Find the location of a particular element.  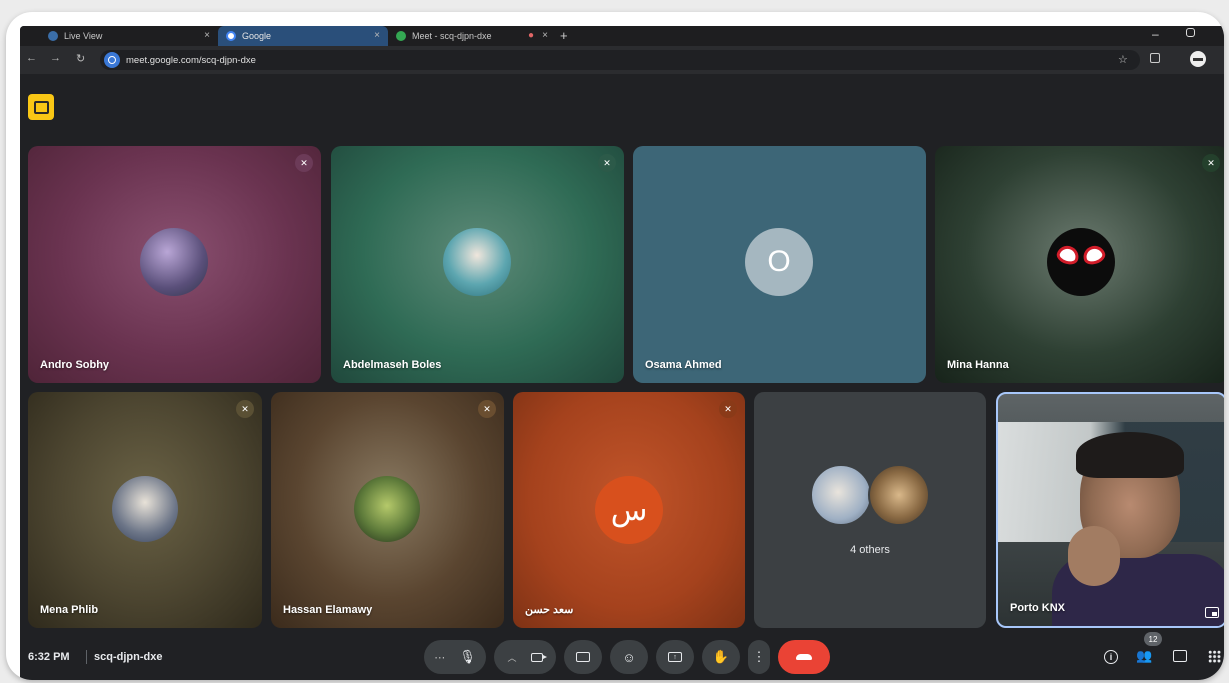

avatar-initial: س is located at coordinates (629, 510).